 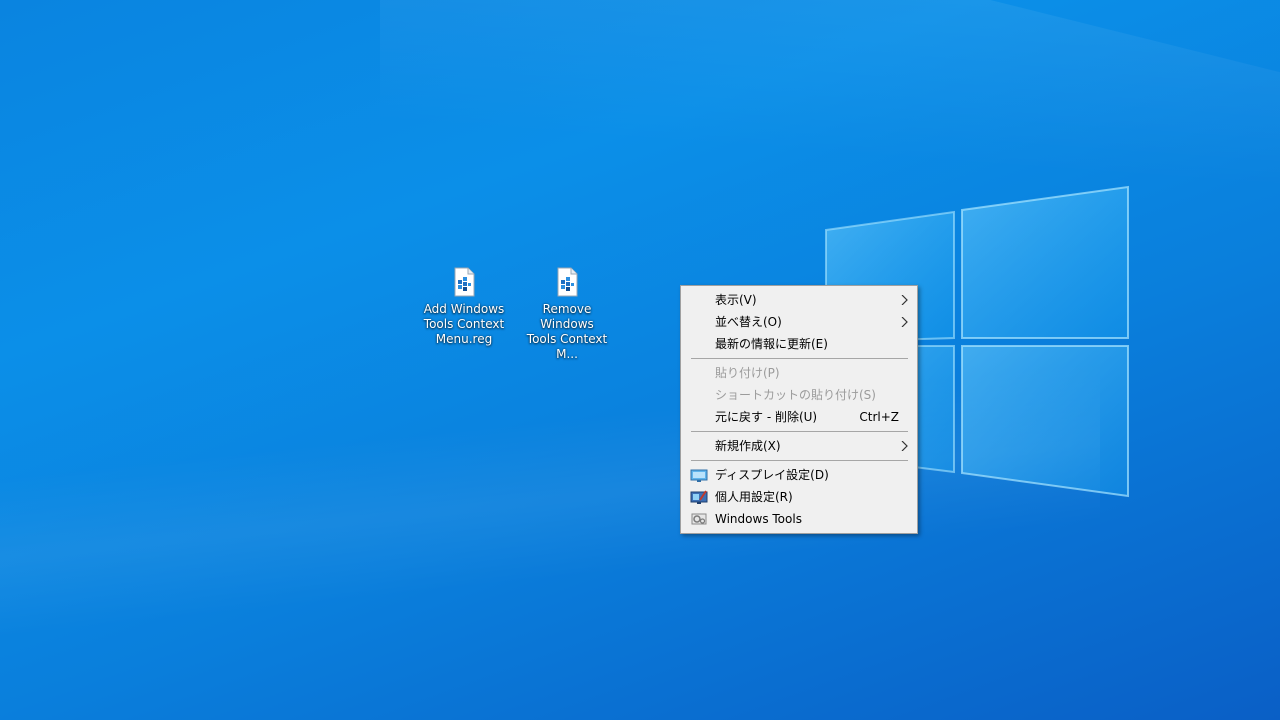 What do you see at coordinates (795, 395) in the screenshot?
I see `menu-item-label: ショートカットの貼り付け(S)` at bounding box center [795, 395].